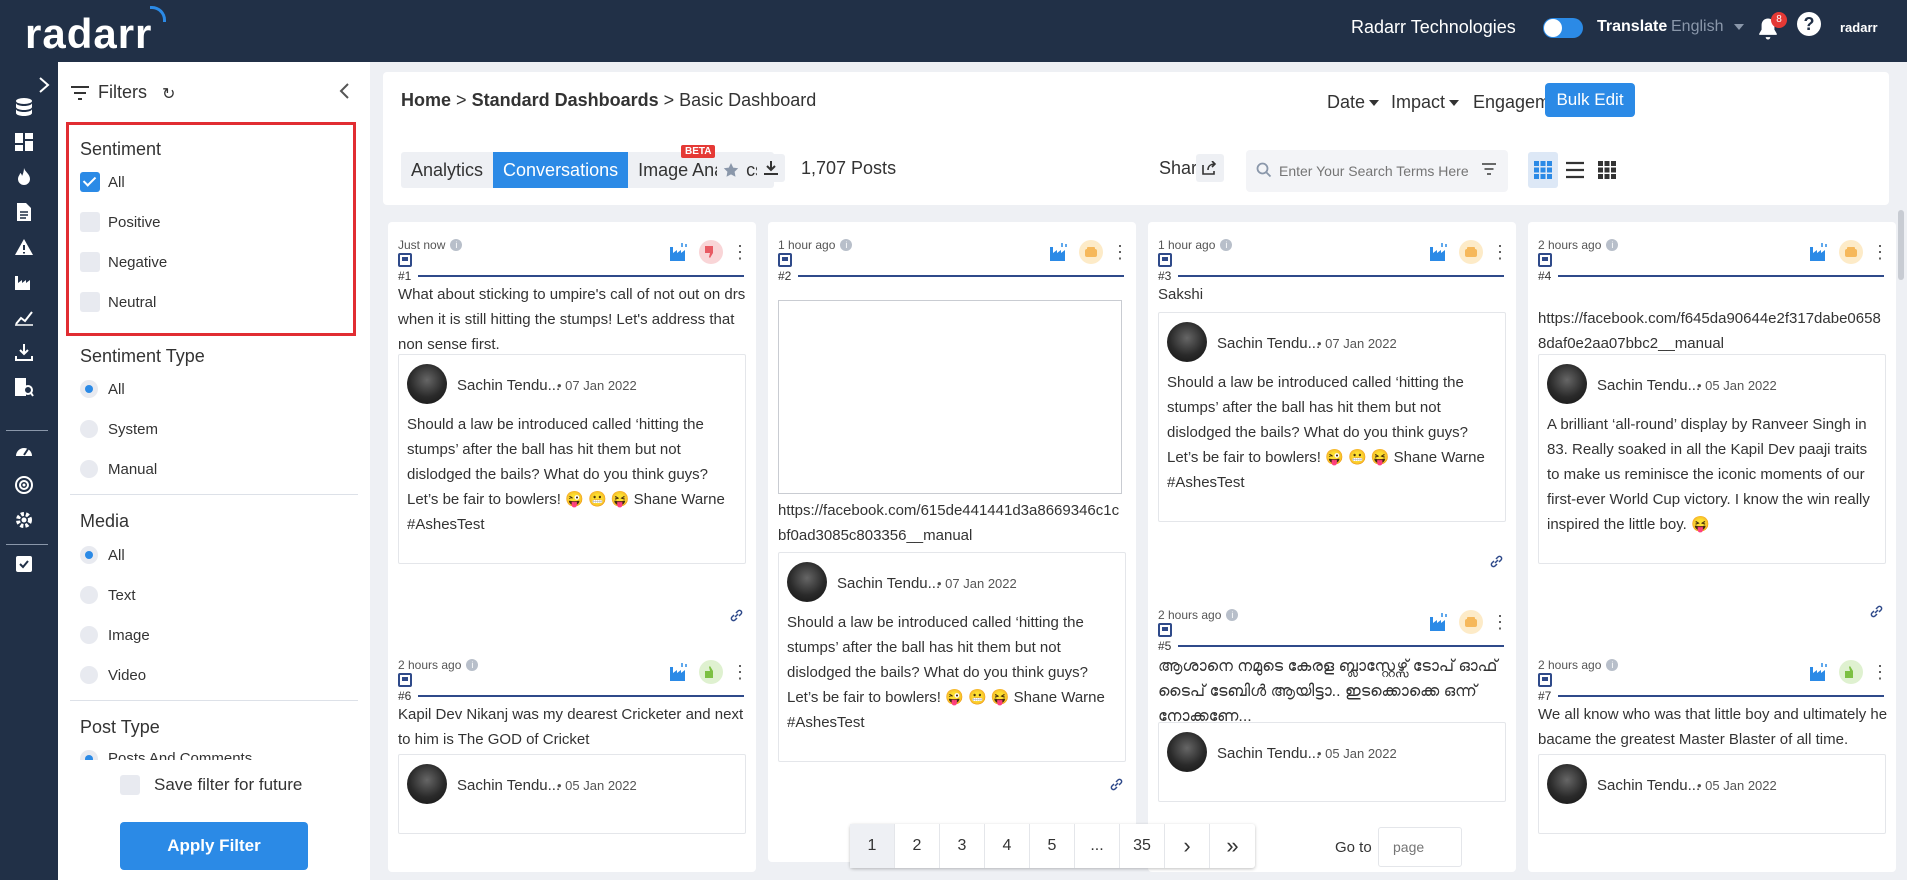  I want to click on breadcrumb-standard-dashboards: Standard Dashboards, so click(565, 100).